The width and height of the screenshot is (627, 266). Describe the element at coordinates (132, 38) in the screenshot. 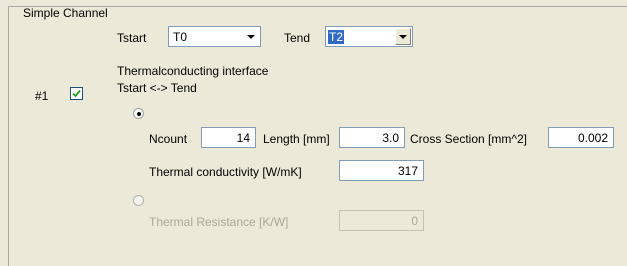

I see `tstart-label: Tstart` at that location.